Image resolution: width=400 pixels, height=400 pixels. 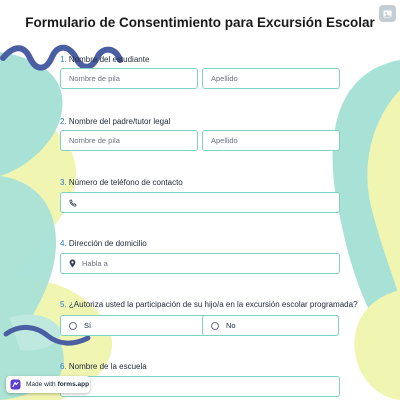 I want to click on image-icon, so click(x=387, y=13).